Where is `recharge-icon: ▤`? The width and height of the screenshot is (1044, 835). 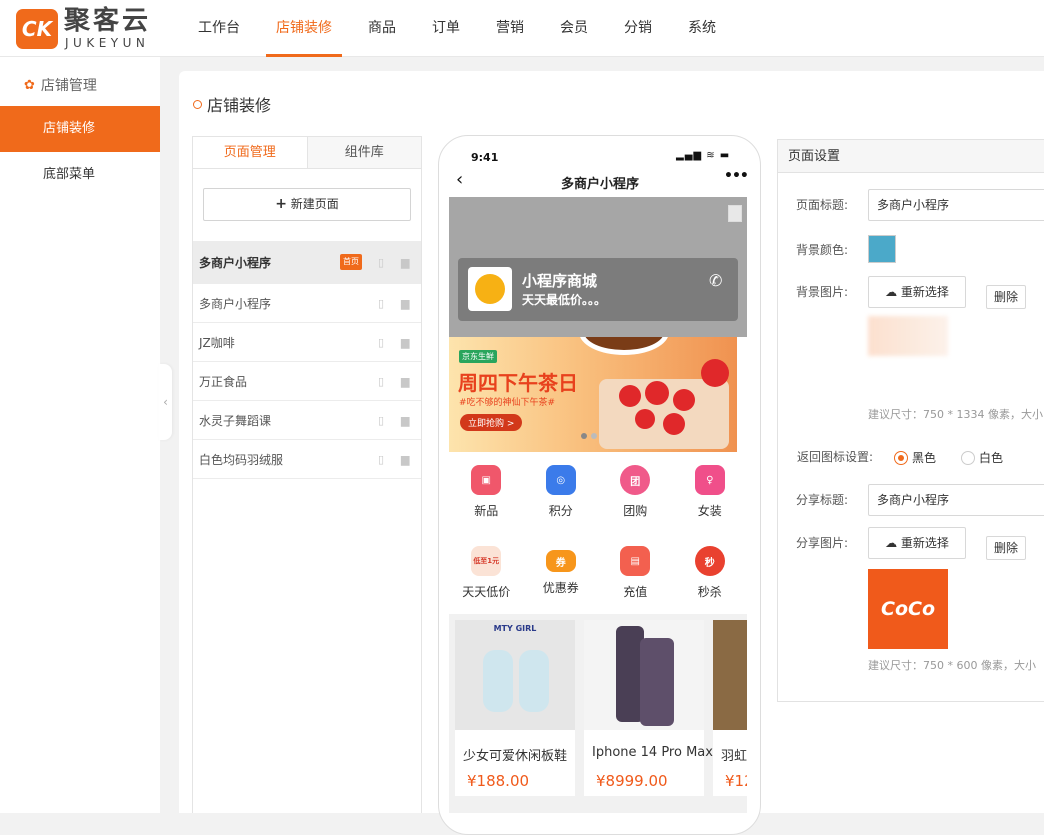 recharge-icon: ▤ is located at coordinates (635, 561).